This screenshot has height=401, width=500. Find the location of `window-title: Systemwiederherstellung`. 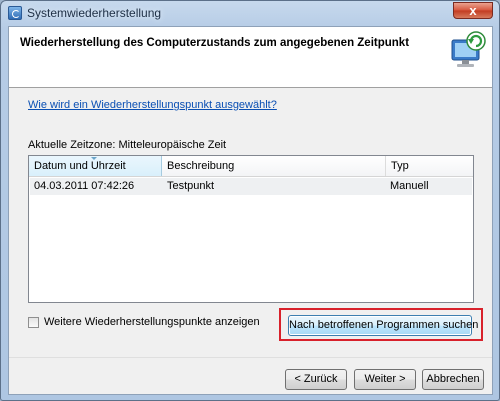

window-title: Systemwiederherstellung is located at coordinates (94, 13).